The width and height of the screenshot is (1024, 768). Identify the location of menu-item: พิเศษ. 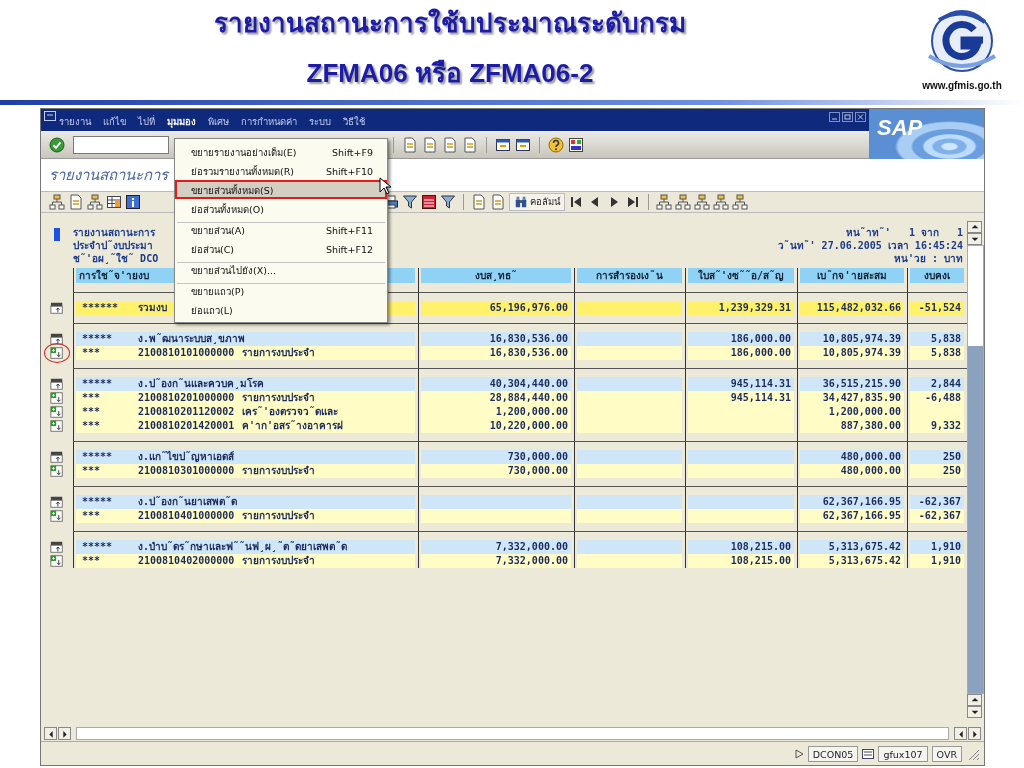
(218, 122).